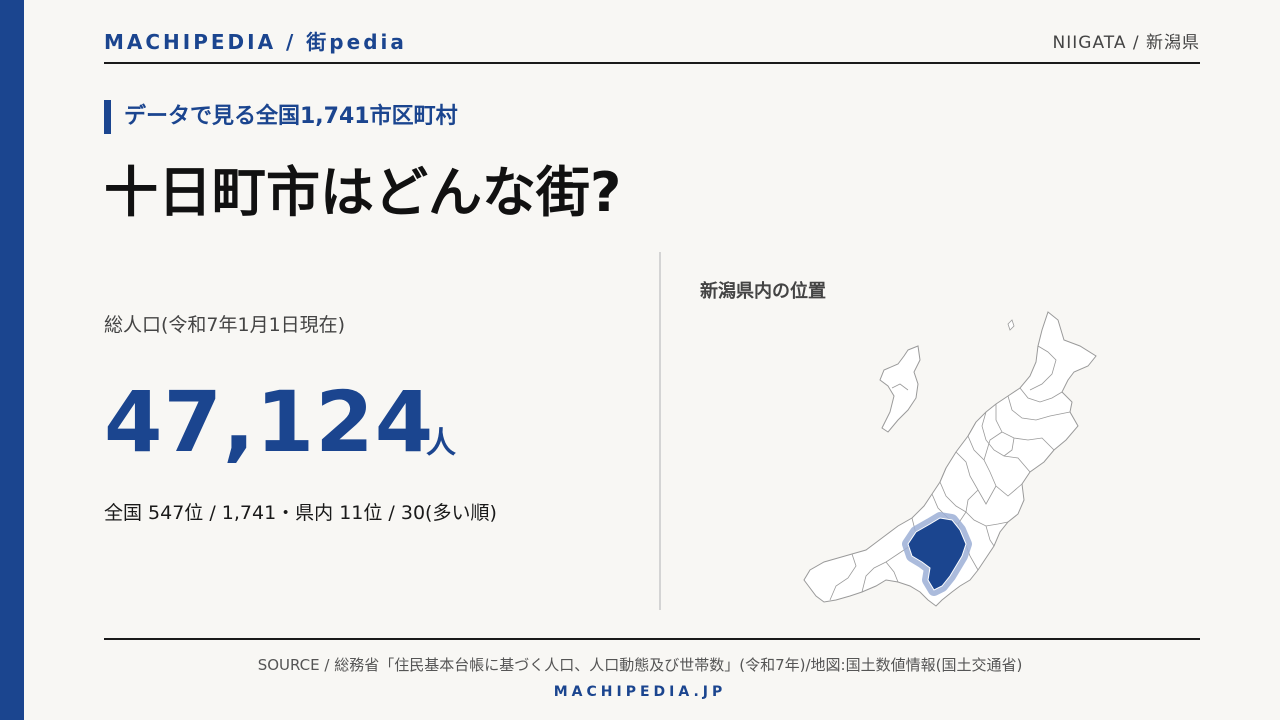 The image size is (1280, 720). I want to click on subtitle-block: データで見る全国1,741市区町村, so click(281, 117).